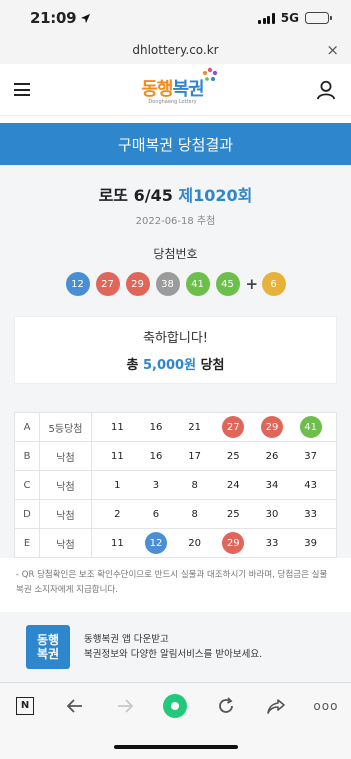 The width and height of the screenshot is (351, 759). I want to click on ticket-numbers-cell: 11 16 21 27 29 41, so click(214, 427).